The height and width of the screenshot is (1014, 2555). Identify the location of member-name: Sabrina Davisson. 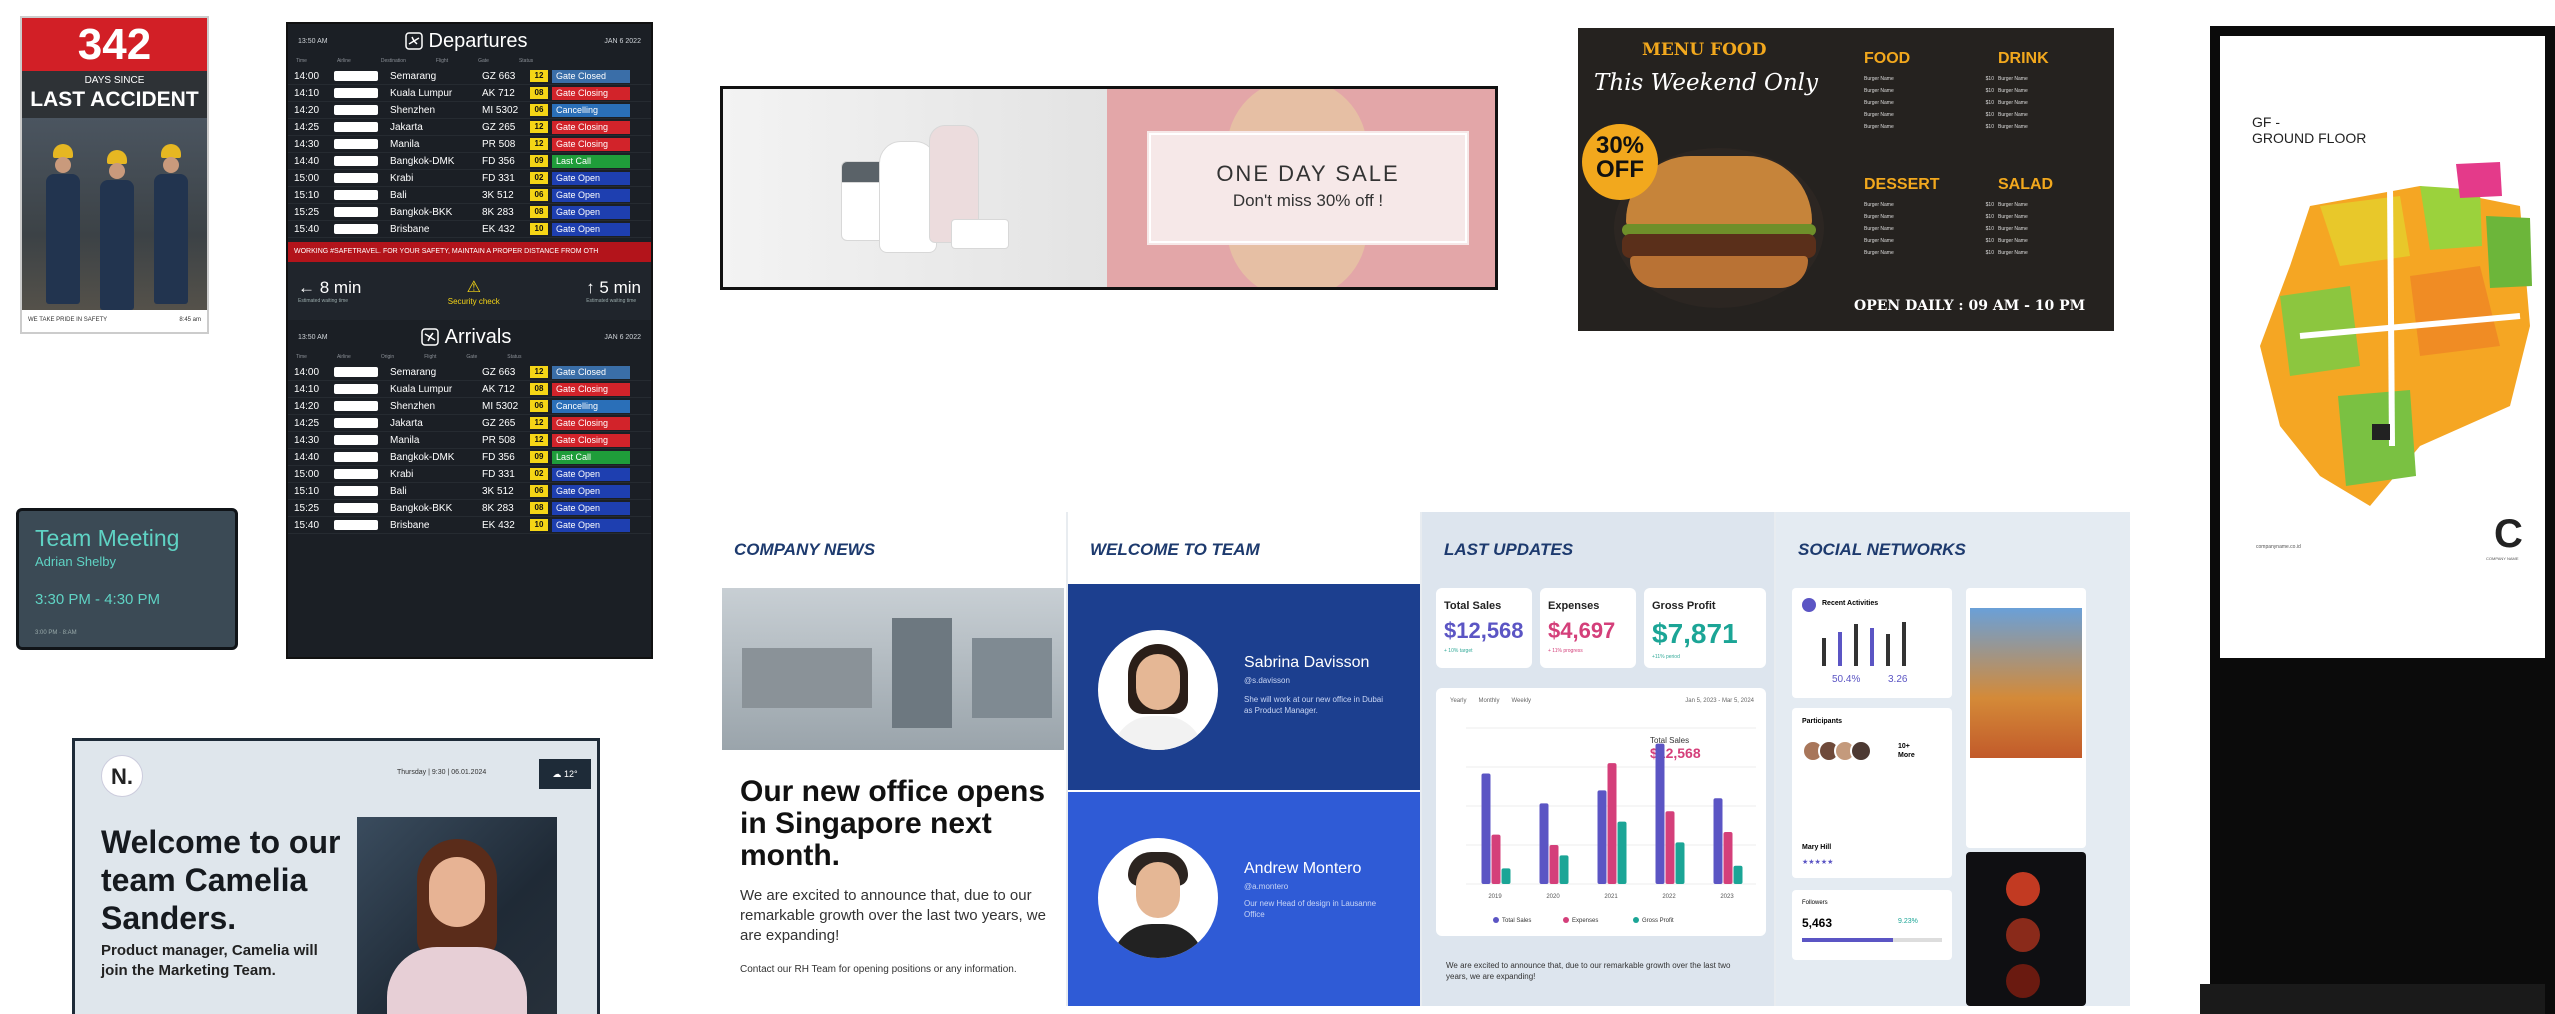
(1307, 662).